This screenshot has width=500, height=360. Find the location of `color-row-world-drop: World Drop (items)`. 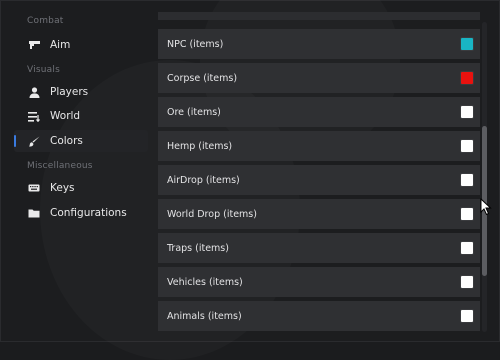

color-row-world-drop: World Drop (items) is located at coordinates (319, 214).